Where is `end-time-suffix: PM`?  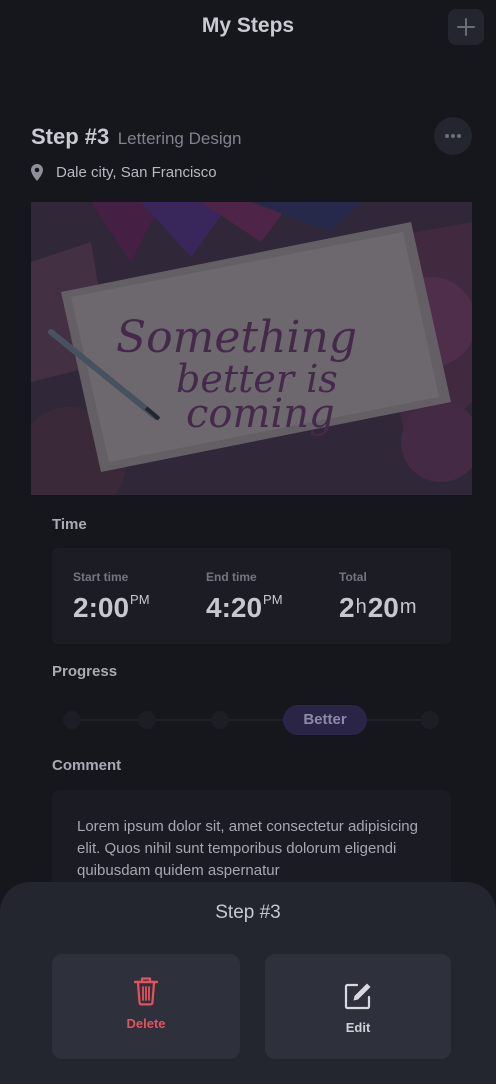 end-time-suffix: PM is located at coordinates (273, 599).